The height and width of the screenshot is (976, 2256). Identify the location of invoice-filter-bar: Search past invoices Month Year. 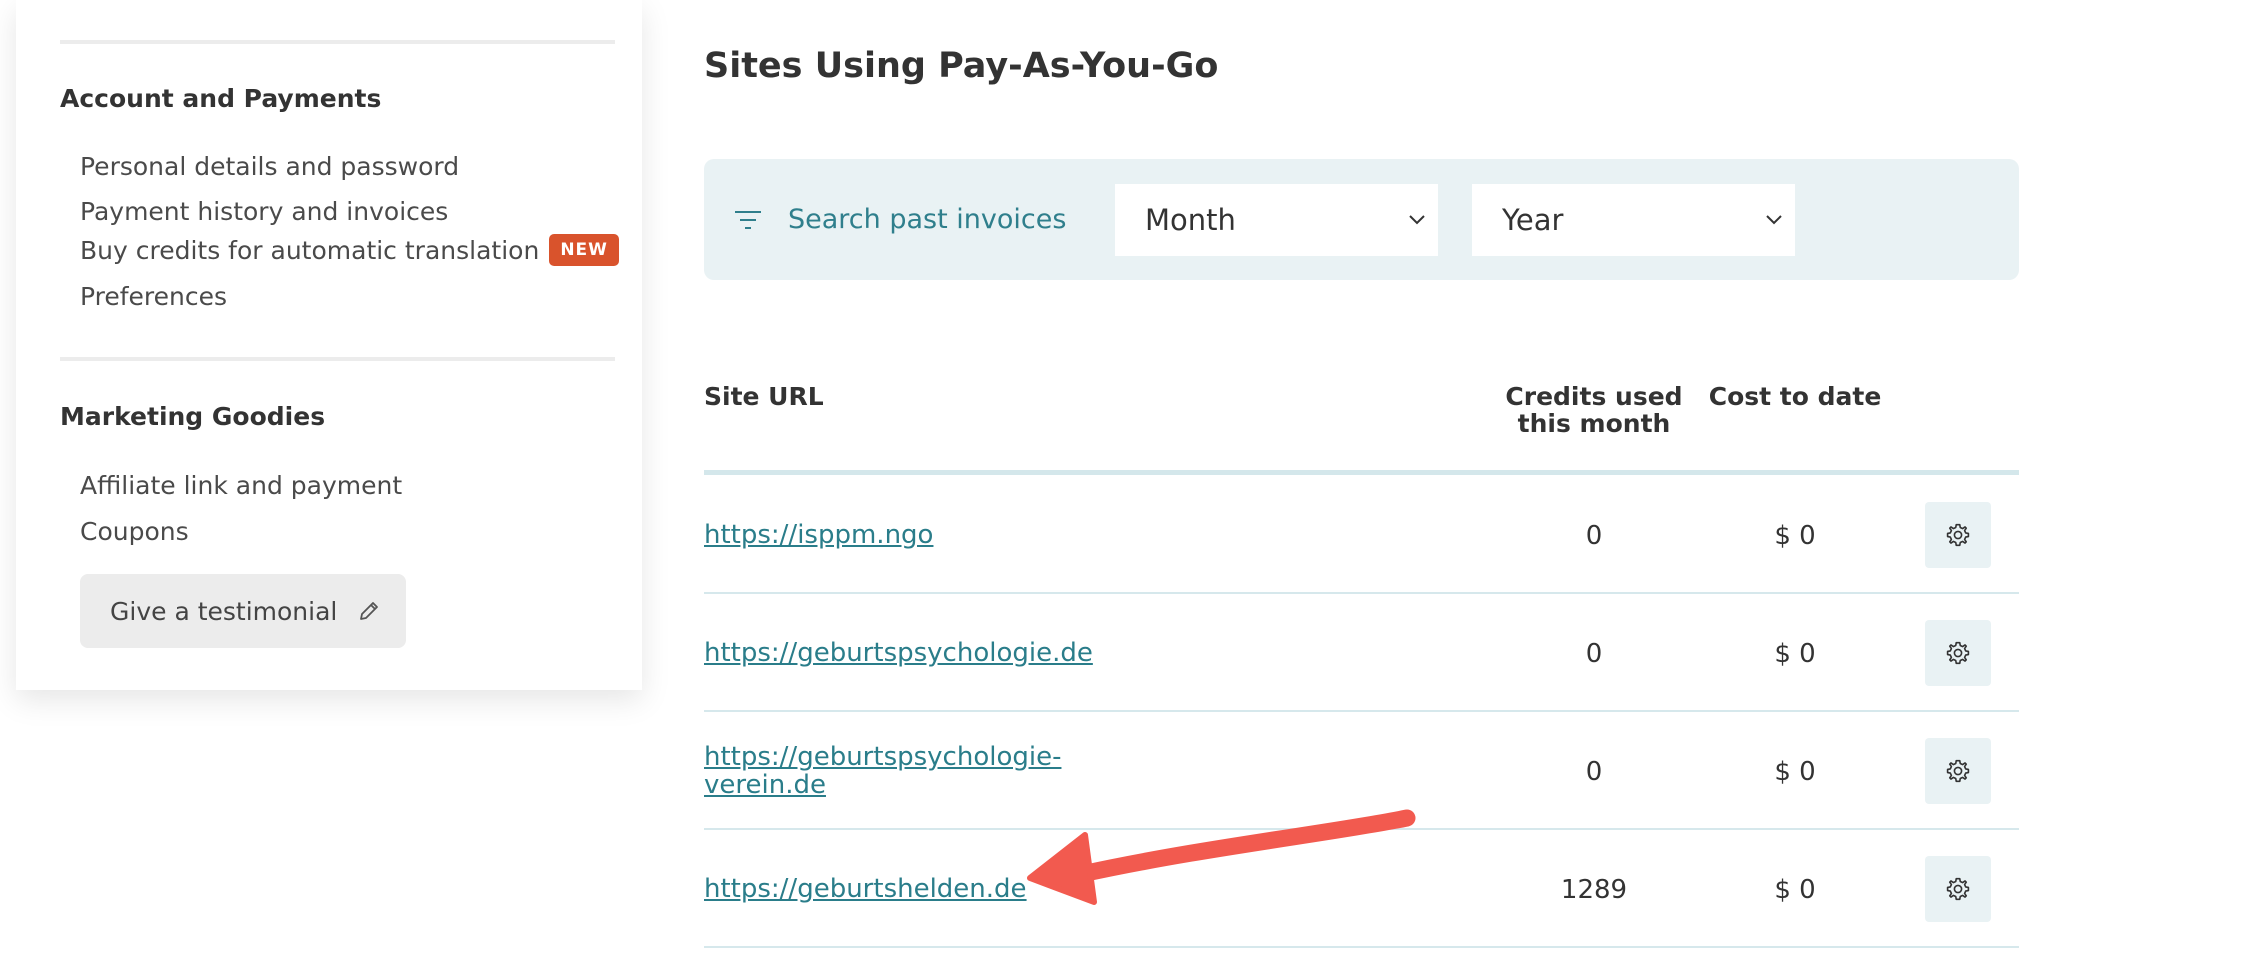
(1361, 219).